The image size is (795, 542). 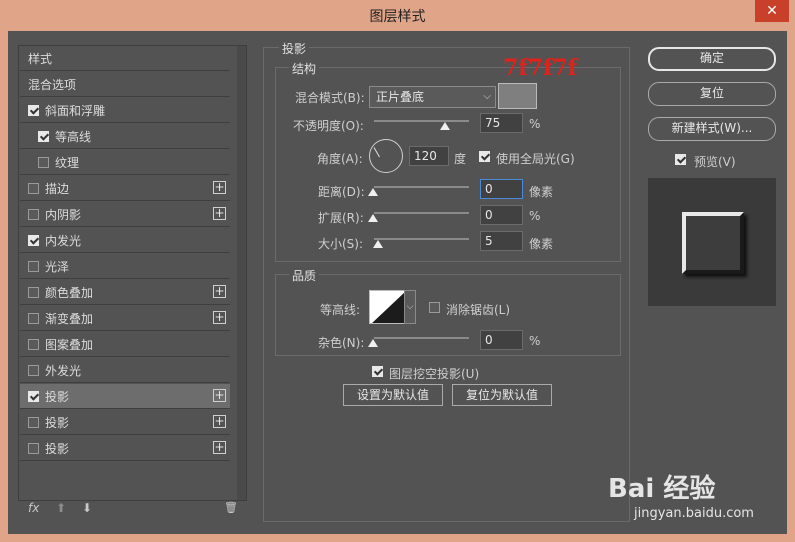 I want to click on noise-slider-track, so click(x=421, y=338).